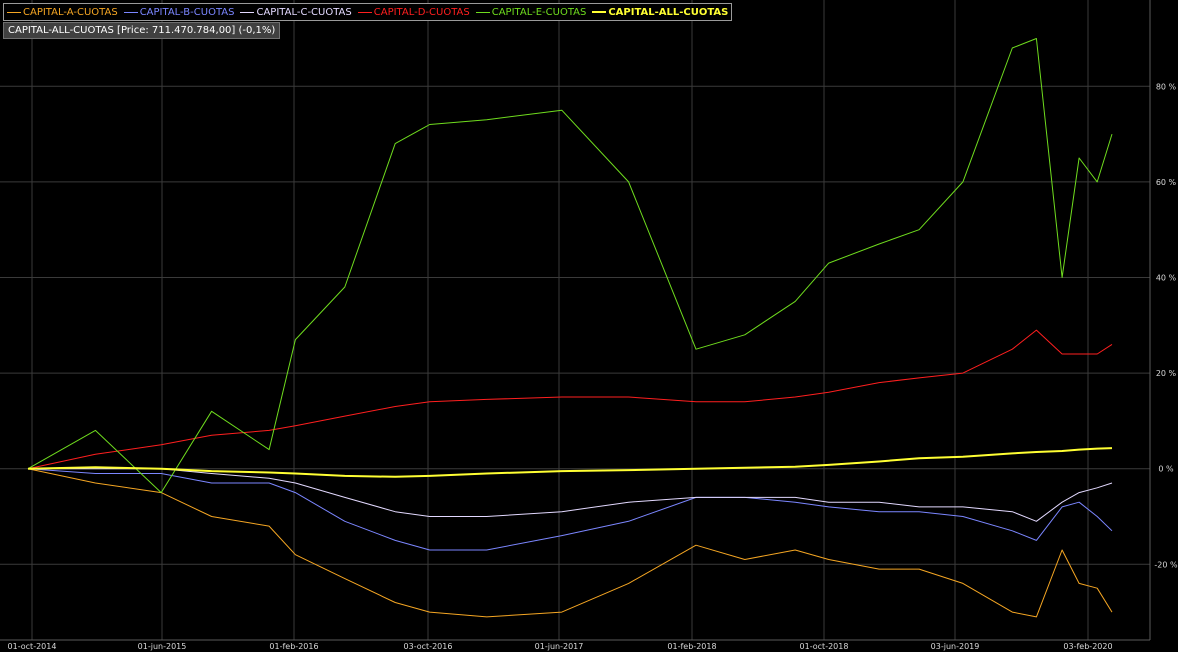 Image resolution: width=1178 pixels, height=652 pixels. I want to click on y-tick-label: 20 %, so click(1166, 373).